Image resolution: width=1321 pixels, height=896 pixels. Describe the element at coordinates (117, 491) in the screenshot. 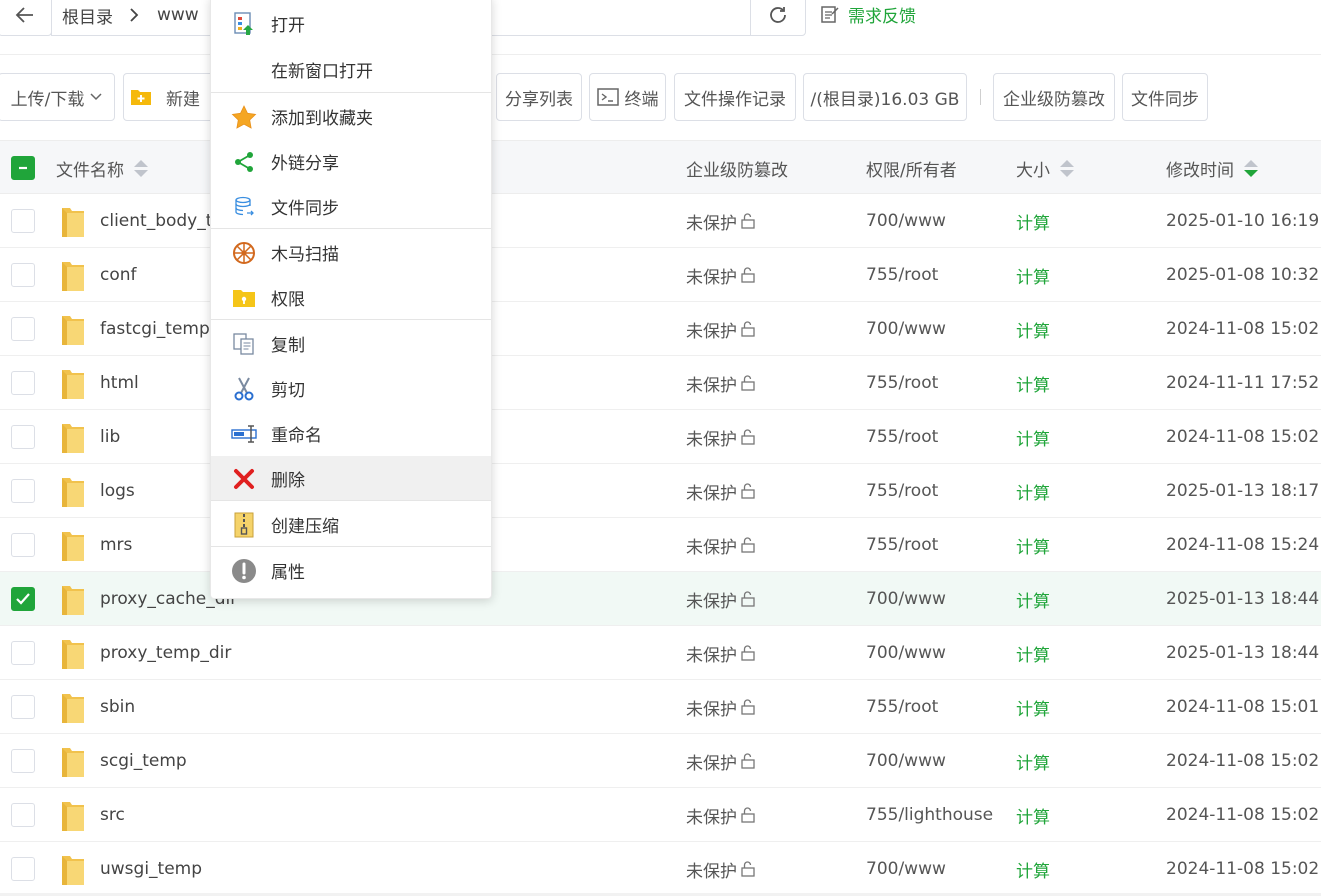

I see `file-name: logs` at that location.